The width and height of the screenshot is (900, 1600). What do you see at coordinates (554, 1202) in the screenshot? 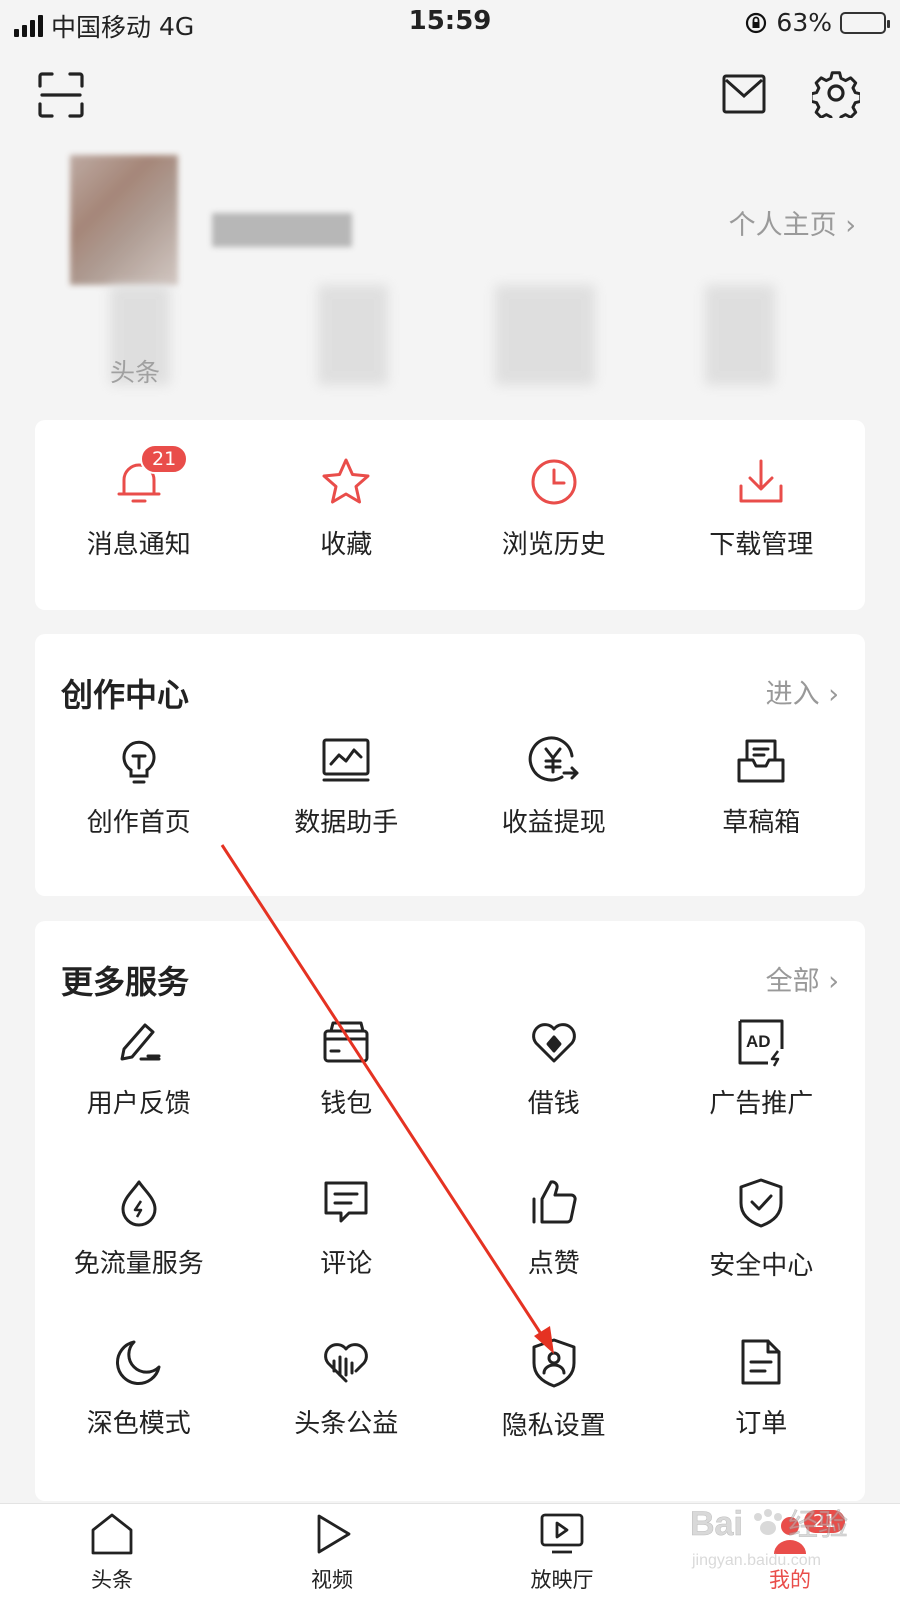
I see `thumb-up-icon` at bounding box center [554, 1202].